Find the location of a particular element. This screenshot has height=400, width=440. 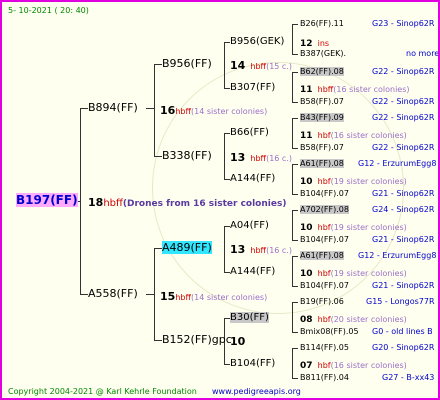

gen3-d1-abbr: hbf is located at coordinates (324, 319).